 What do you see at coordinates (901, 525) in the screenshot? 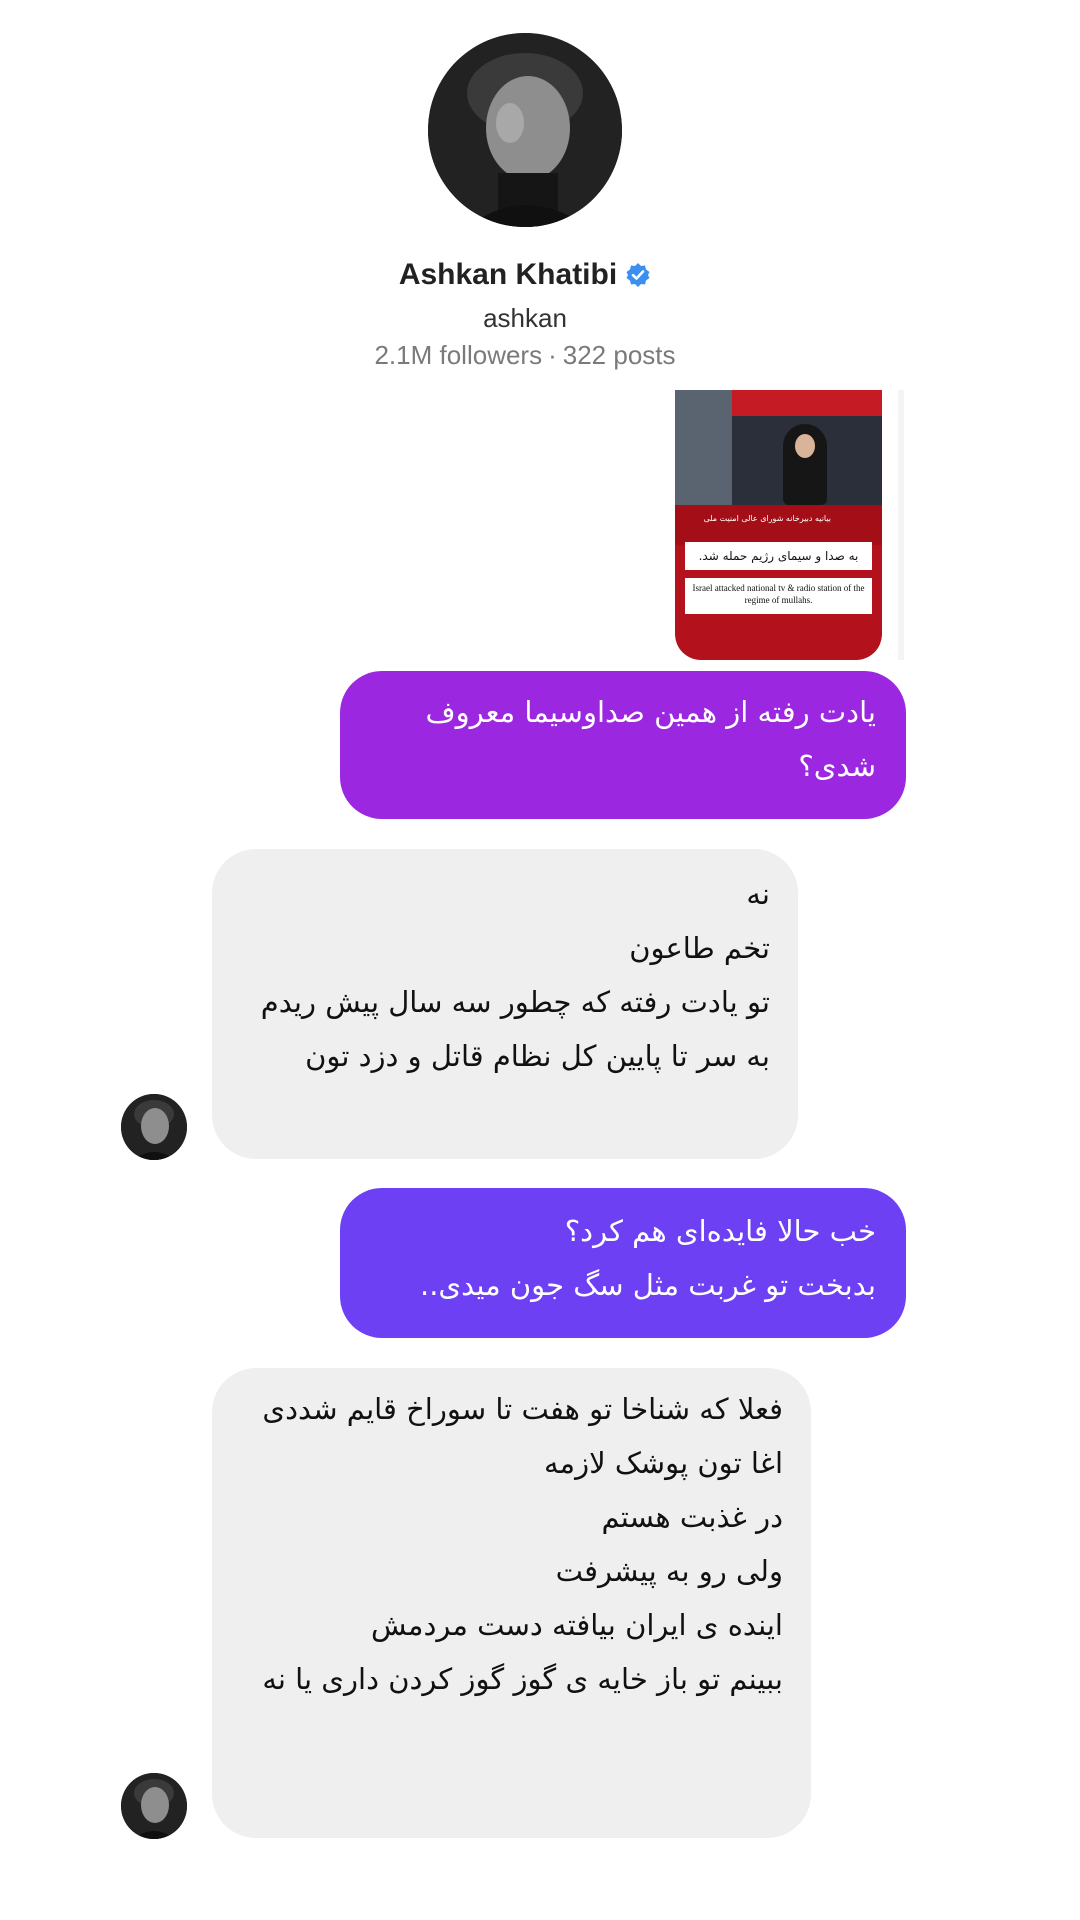
I see `shared-post-edge` at bounding box center [901, 525].